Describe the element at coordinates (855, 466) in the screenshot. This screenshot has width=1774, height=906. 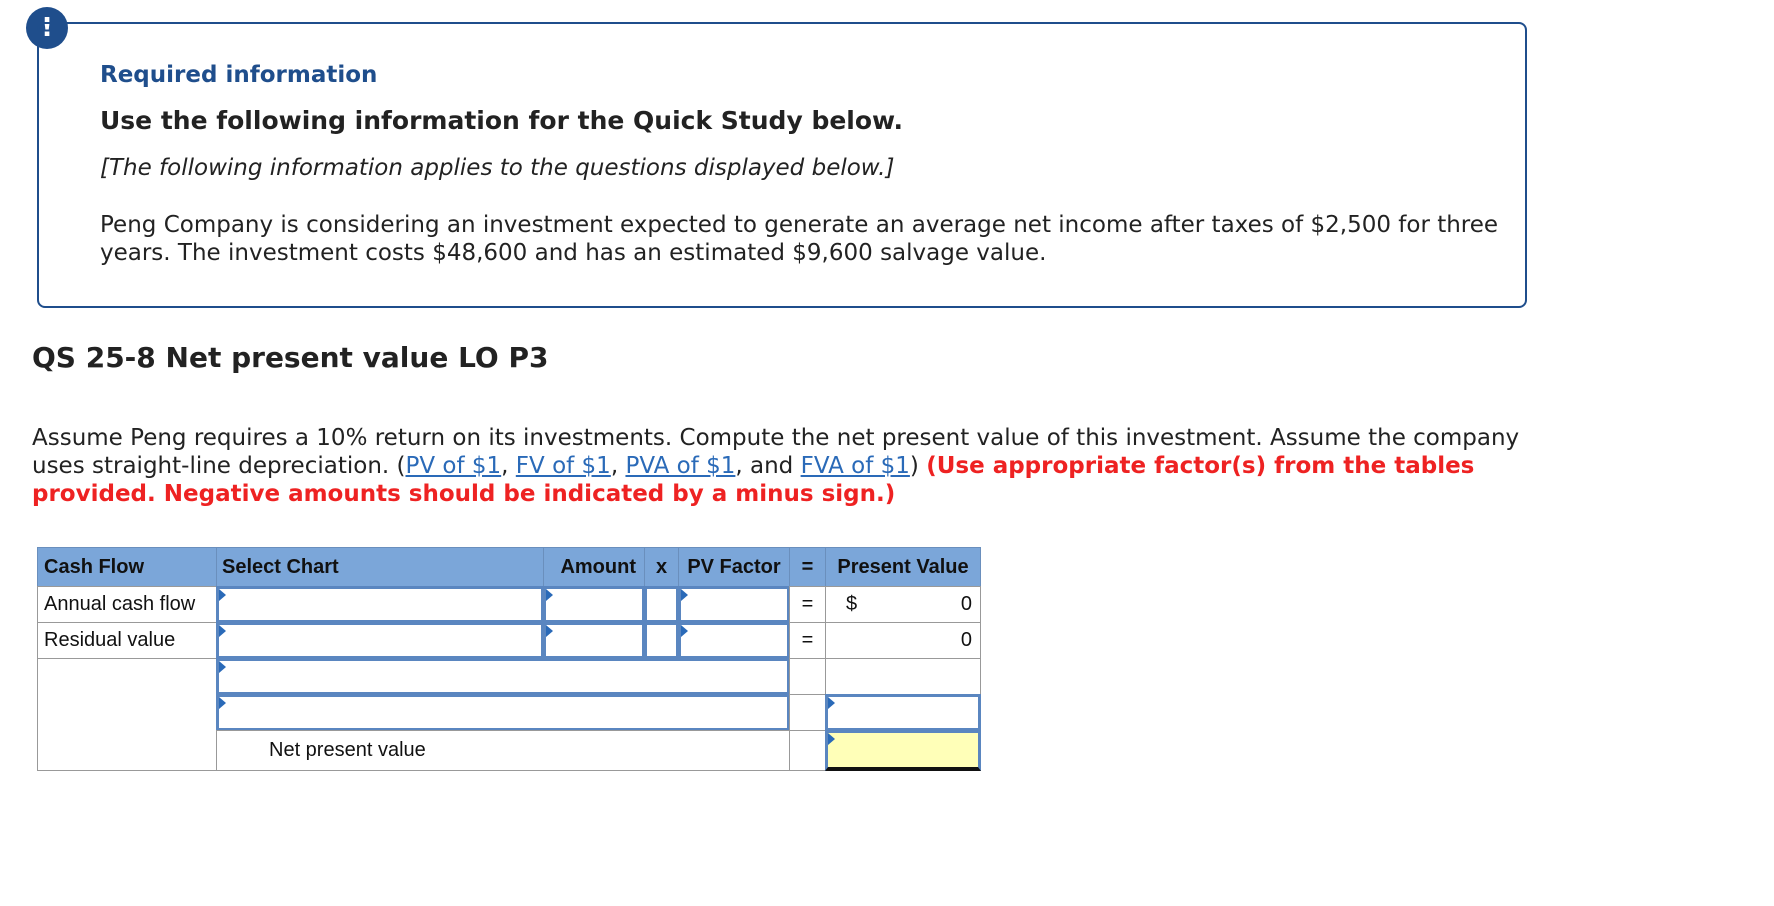
I see `fva-of-1-link: FVA of $1` at that location.